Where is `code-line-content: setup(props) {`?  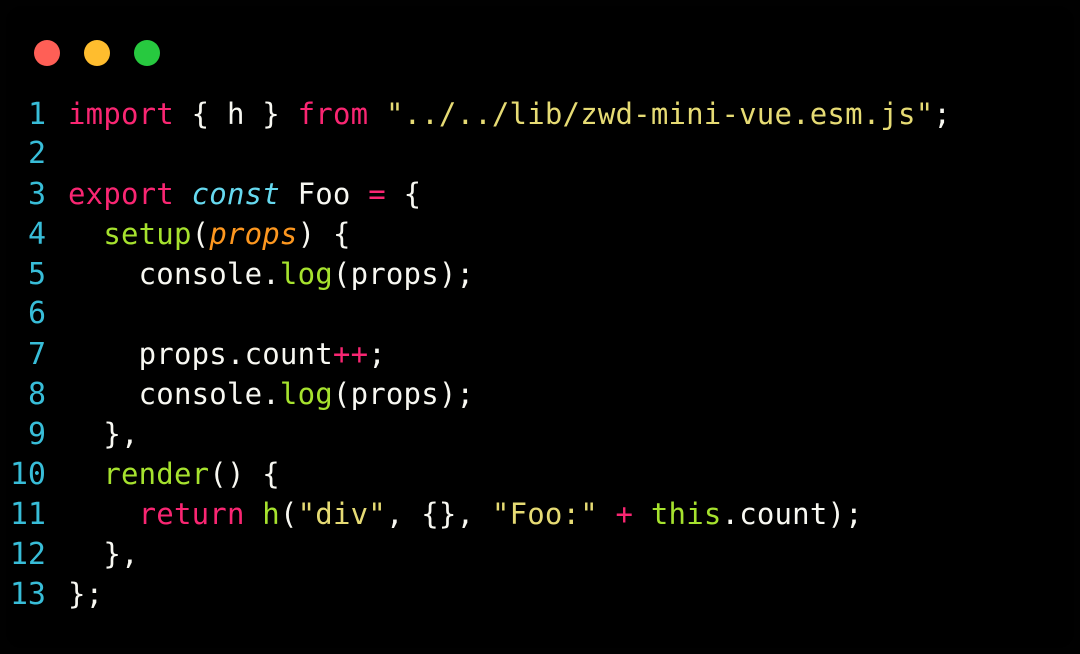 code-line-content: setup(props) { is located at coordinates (571, 234).